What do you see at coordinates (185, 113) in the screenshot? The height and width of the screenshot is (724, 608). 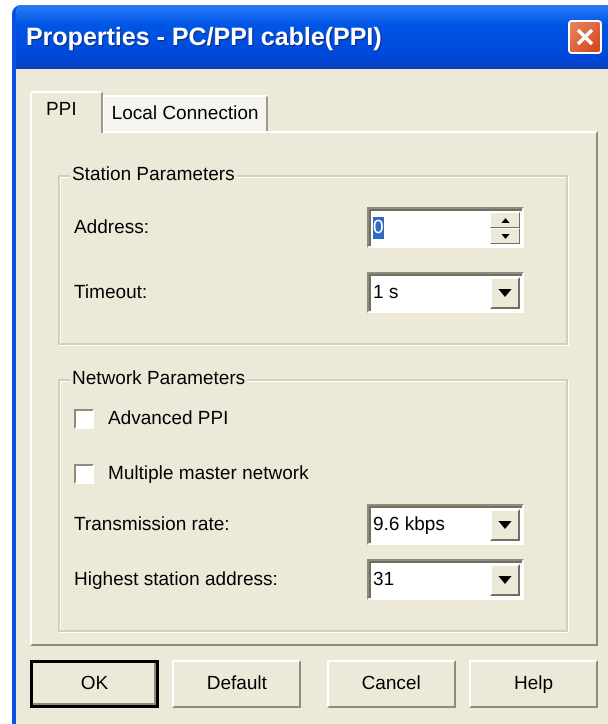 I see `tab: Local Connection` at bounding box center [185, 113].